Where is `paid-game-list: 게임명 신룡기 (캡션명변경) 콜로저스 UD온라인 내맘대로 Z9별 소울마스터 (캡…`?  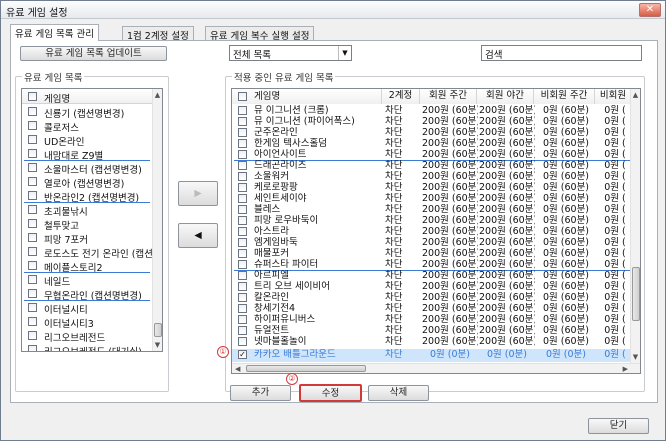 paid-game-list: 게임명 신룡기 (캡션명변경) 콜로저스 UD온라인 내맘대로 Z9별 소울마스터 (캡… is located at coordinates (92, 220).